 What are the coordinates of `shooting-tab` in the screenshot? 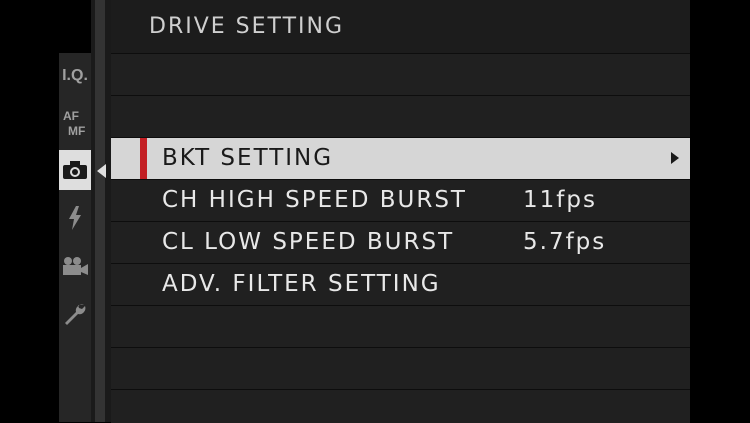 It's located at (75, 170).